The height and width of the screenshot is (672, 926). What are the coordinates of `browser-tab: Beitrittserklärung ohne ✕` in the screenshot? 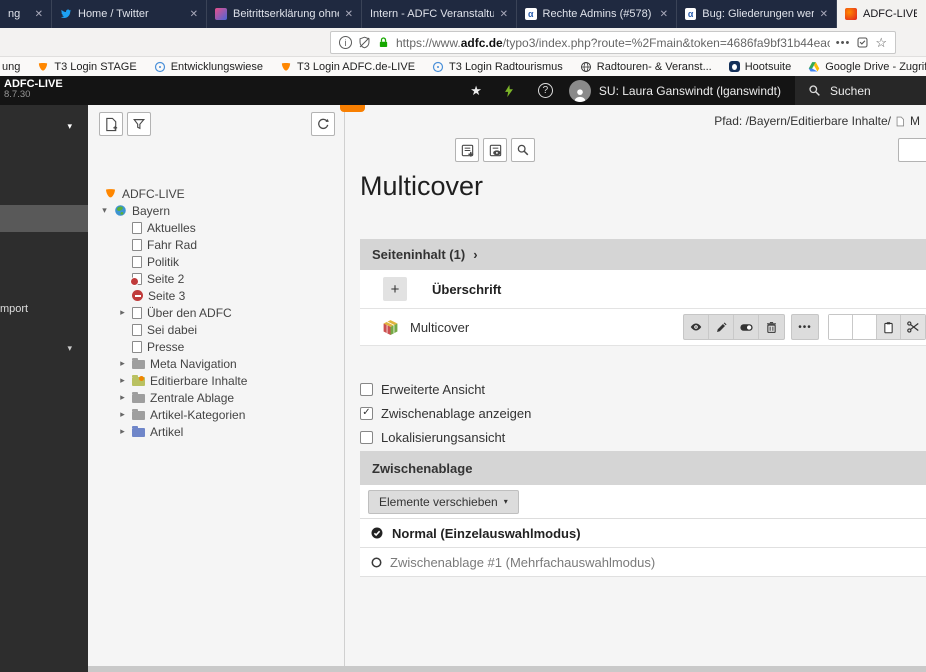 It's located at (284, 14).